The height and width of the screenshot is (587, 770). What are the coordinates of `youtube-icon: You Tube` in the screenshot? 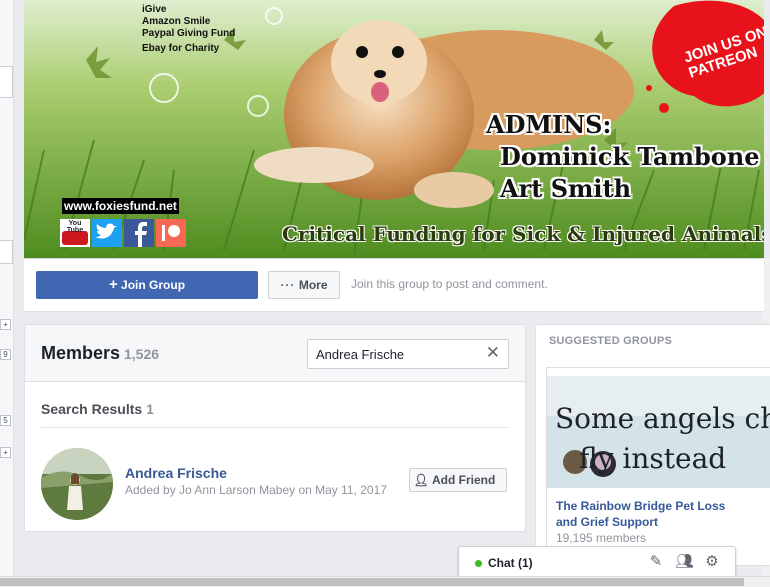 It's located at (75, 233).